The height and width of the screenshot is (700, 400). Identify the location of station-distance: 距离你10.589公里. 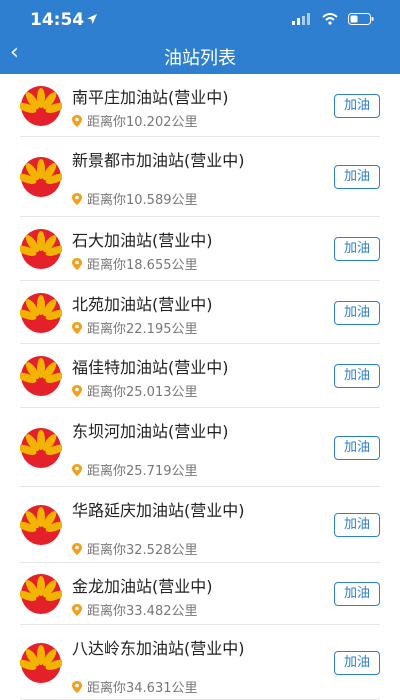
(142, 200).